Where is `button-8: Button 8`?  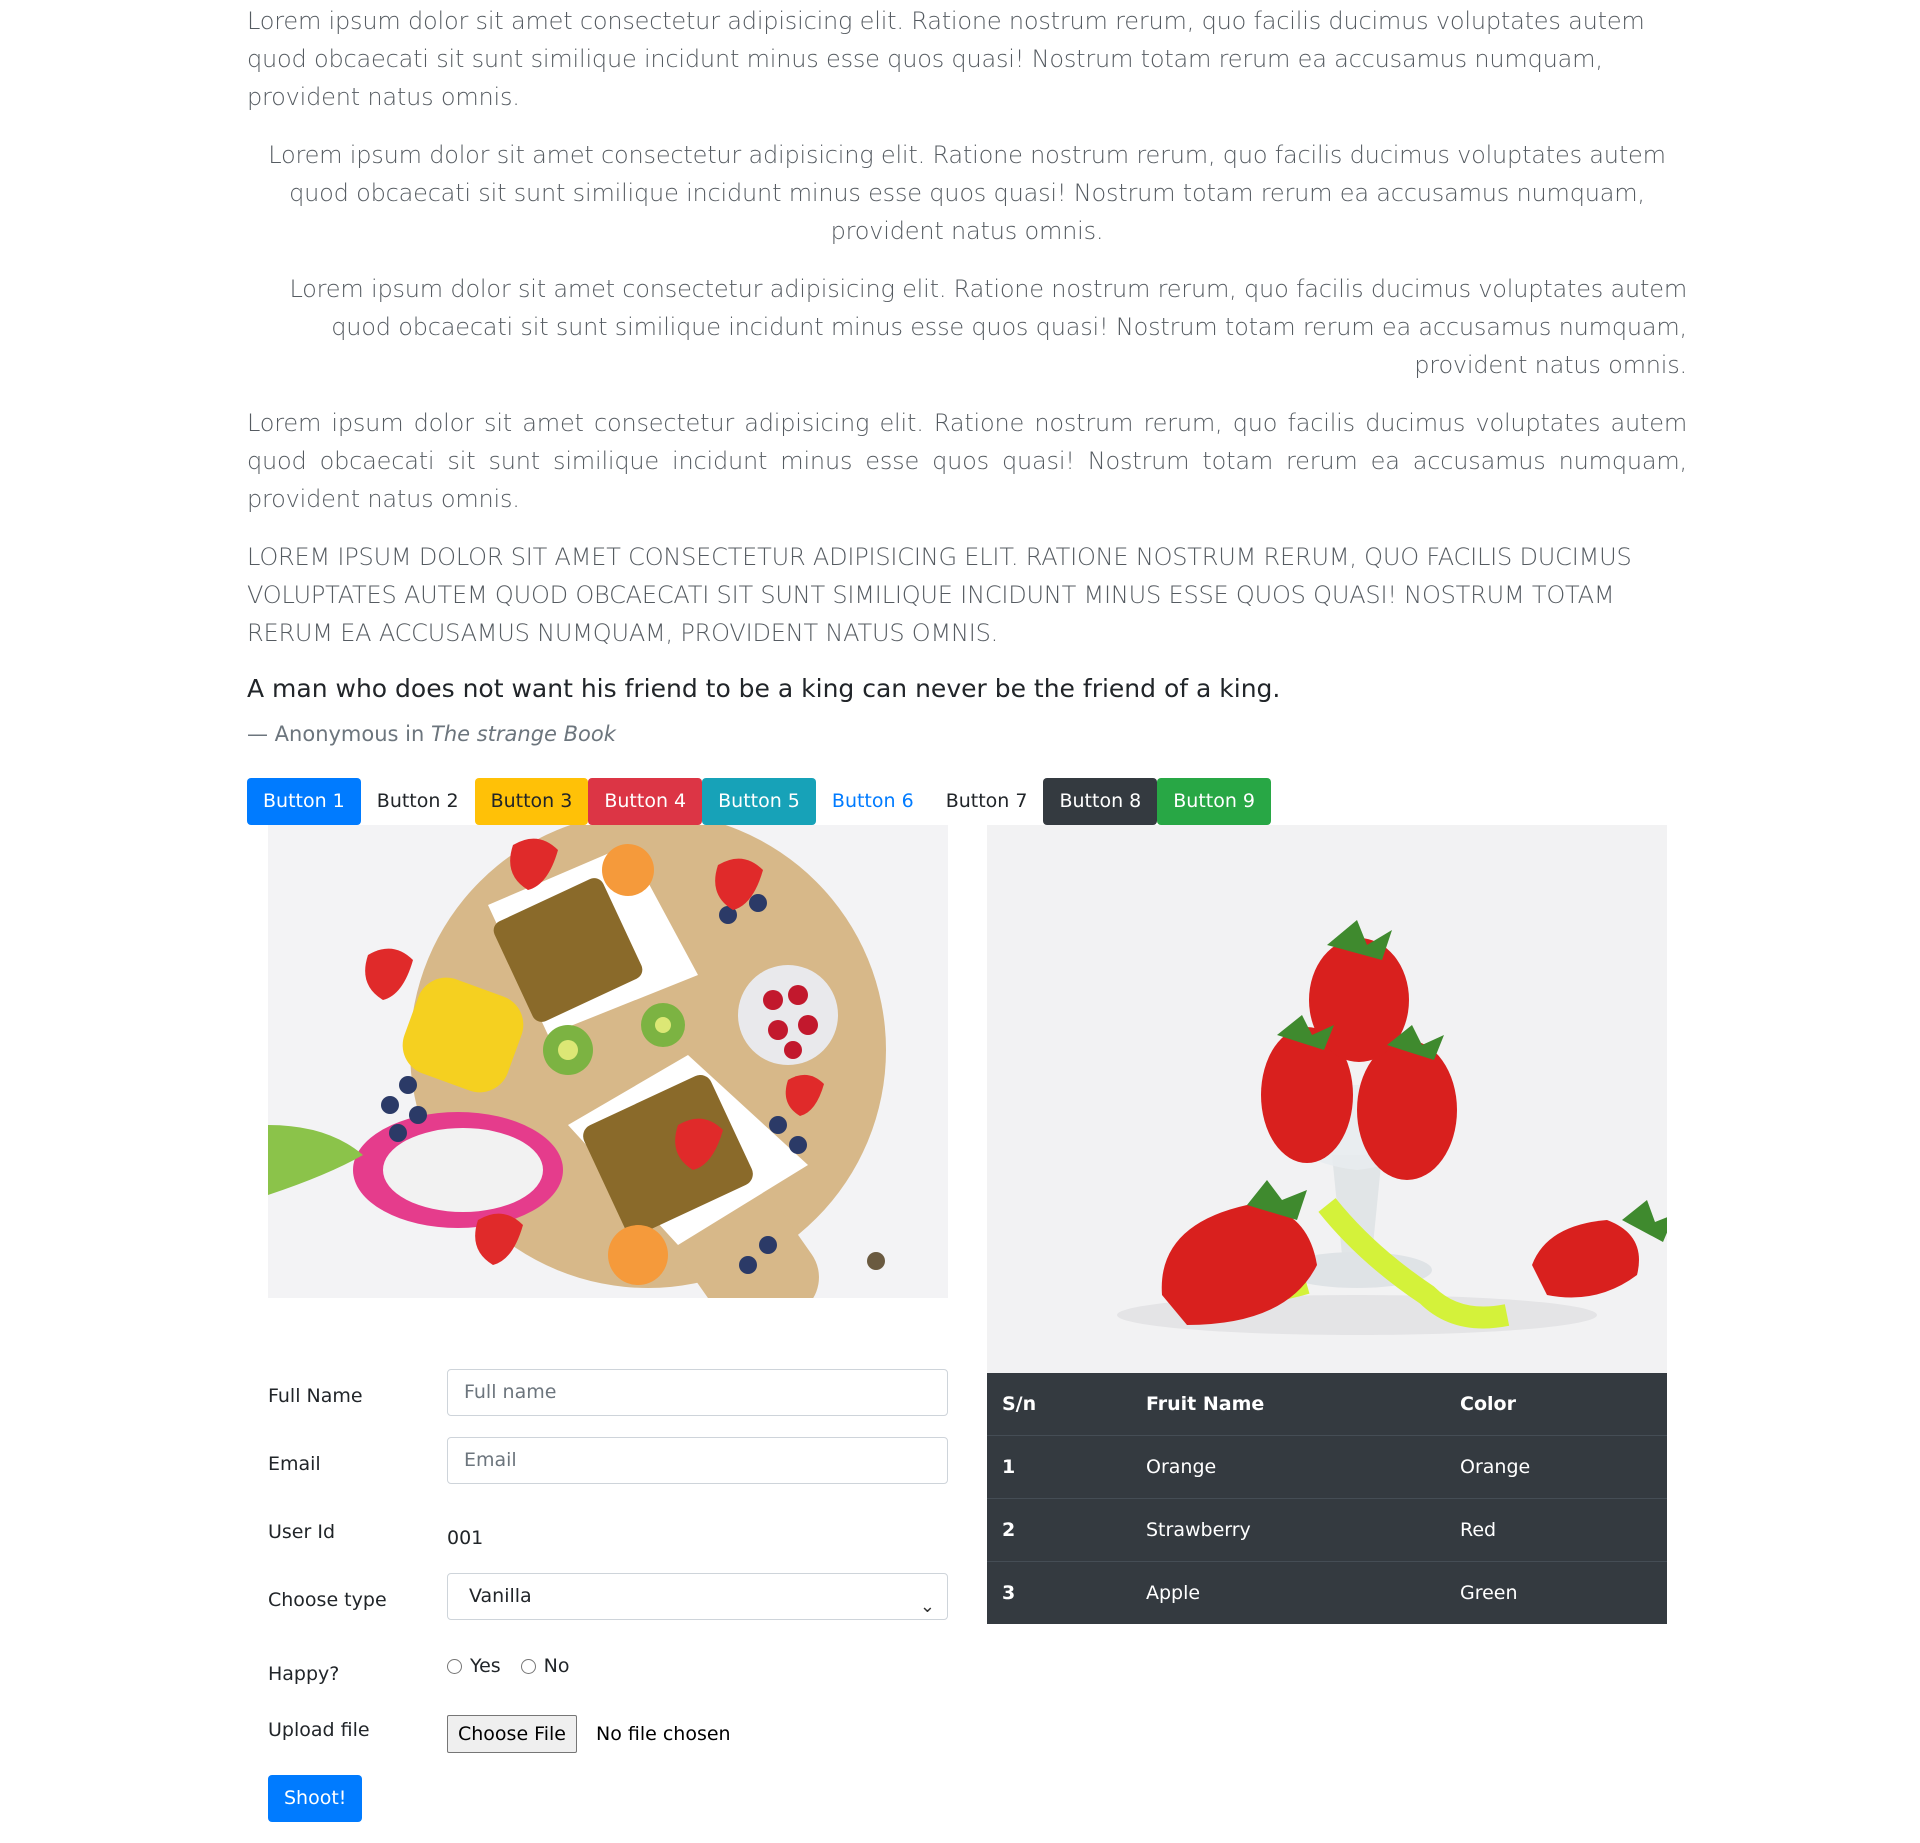
button-8: Button 8 is located at coordinates (1100, 801).